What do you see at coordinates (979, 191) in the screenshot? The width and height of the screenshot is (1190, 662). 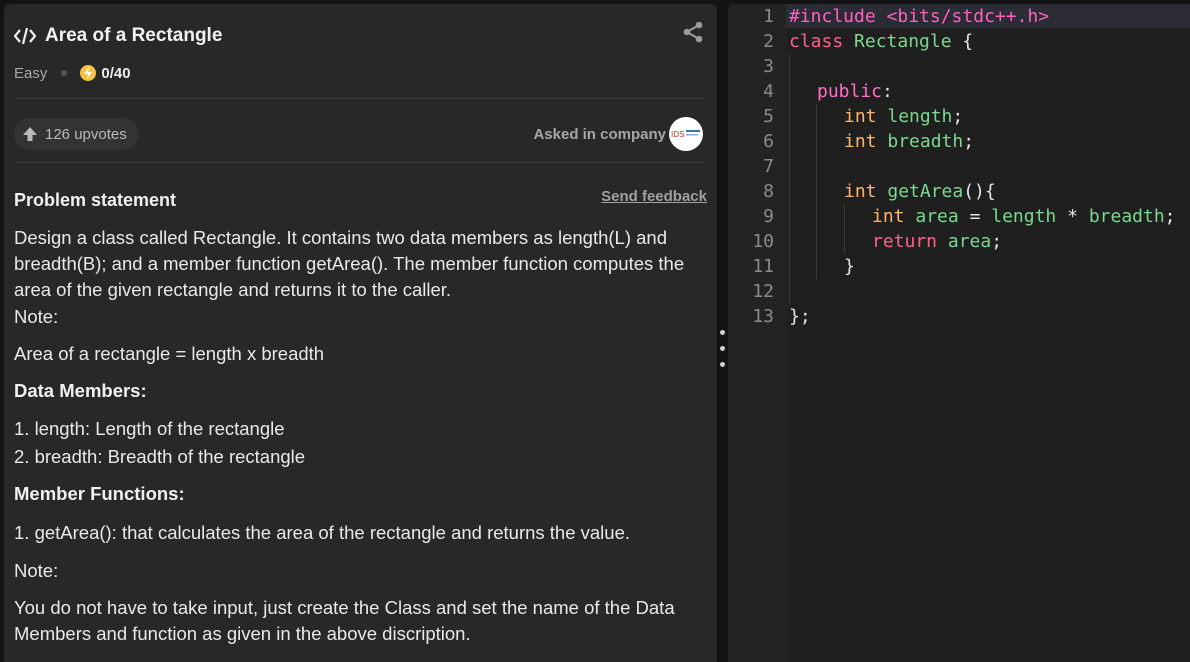 I see `function-parens: (){` at bounding box center [979, 191].